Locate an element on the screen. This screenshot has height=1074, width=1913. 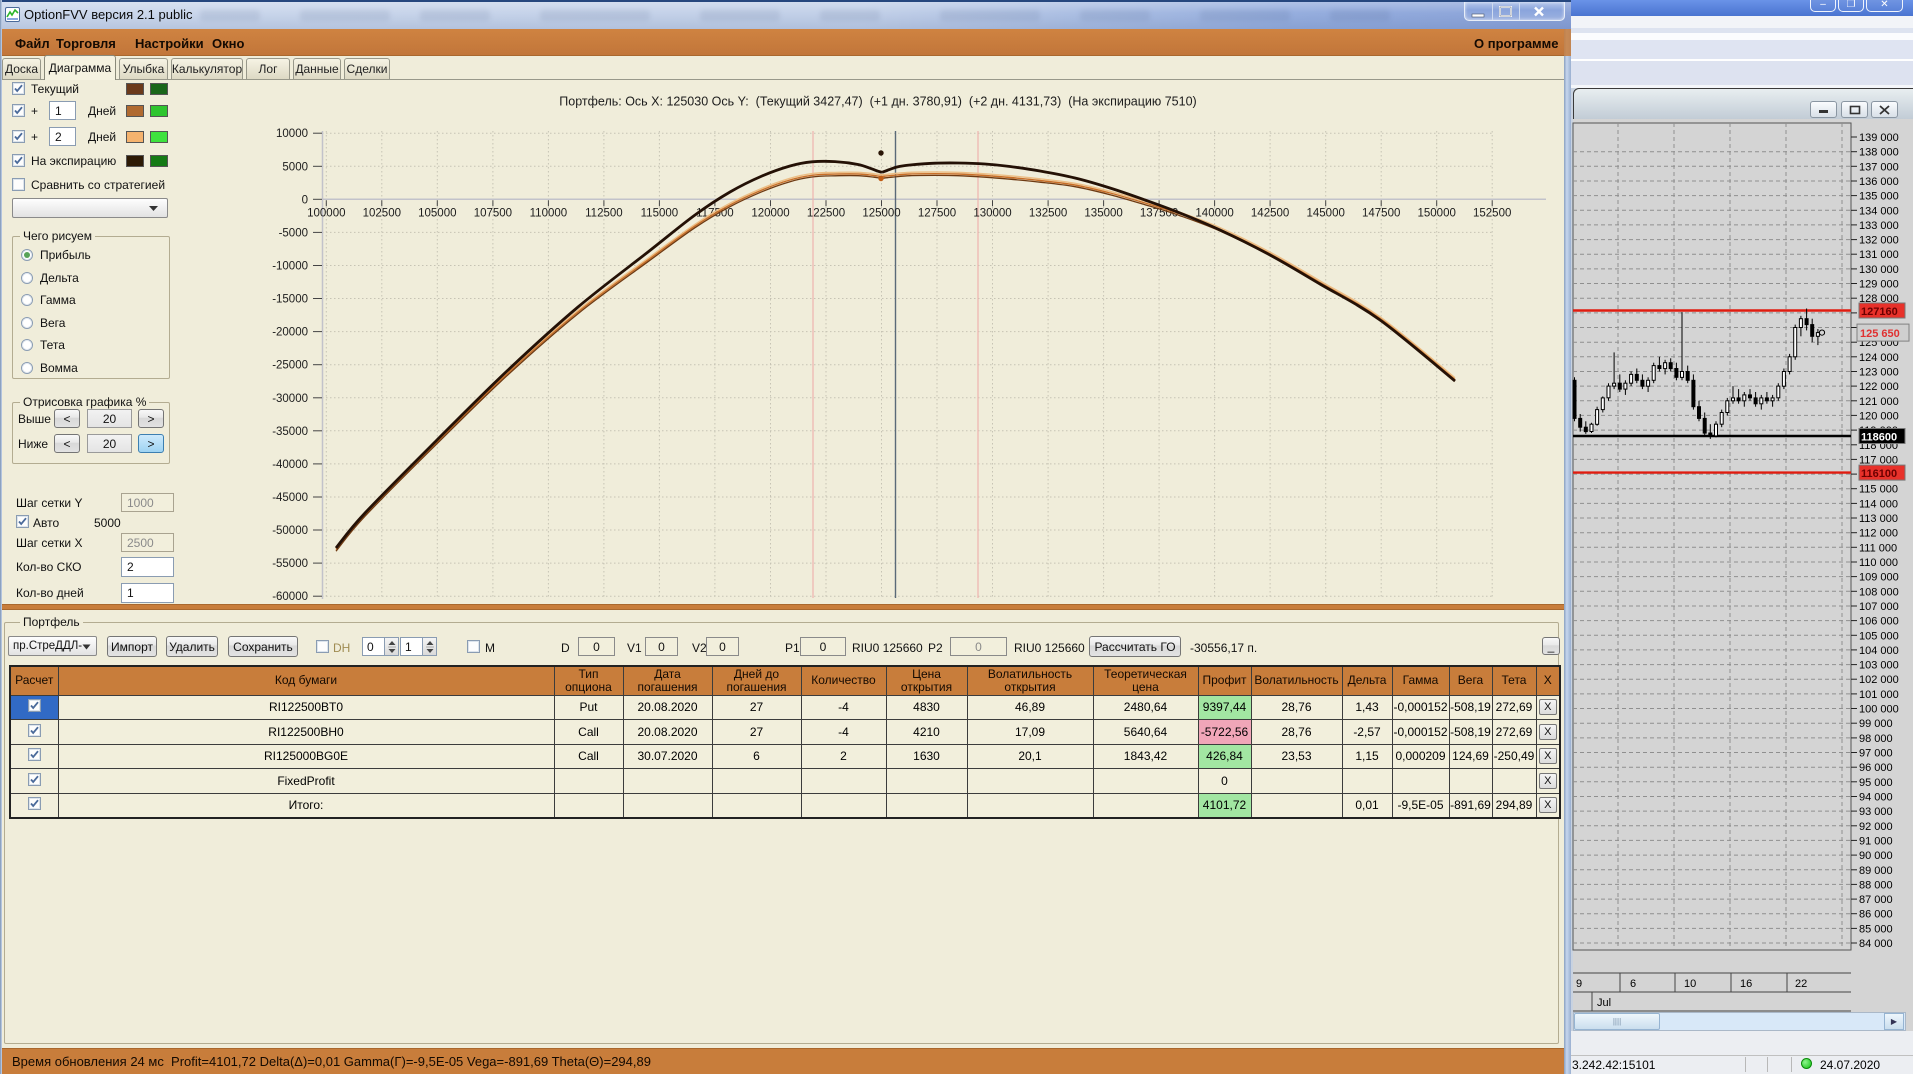
svg-text: 102500 is located at coordinates (382, 214).